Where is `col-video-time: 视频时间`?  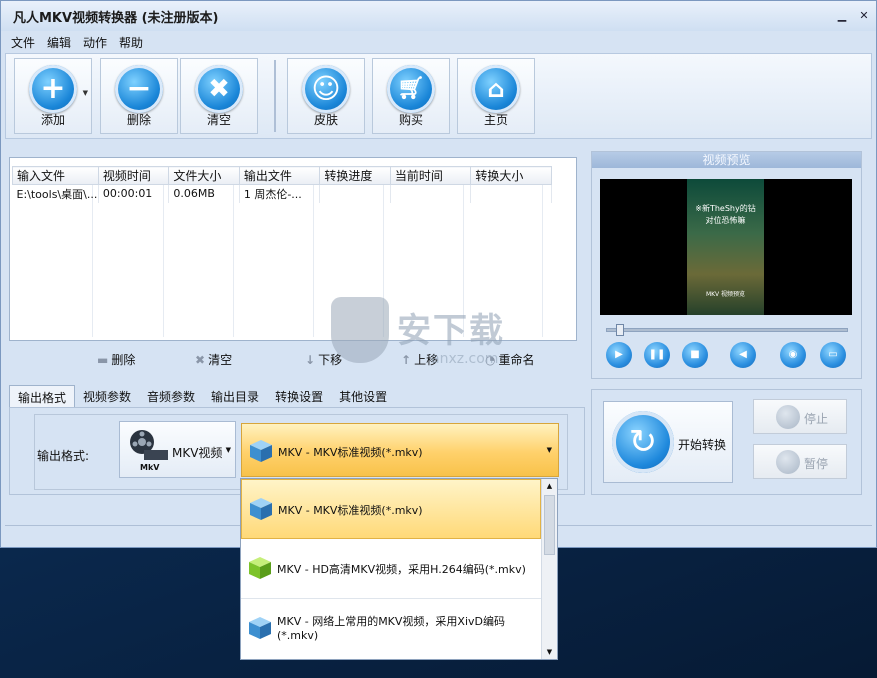 col-video-time: 视频时间 is located at coordinates (133, 175).